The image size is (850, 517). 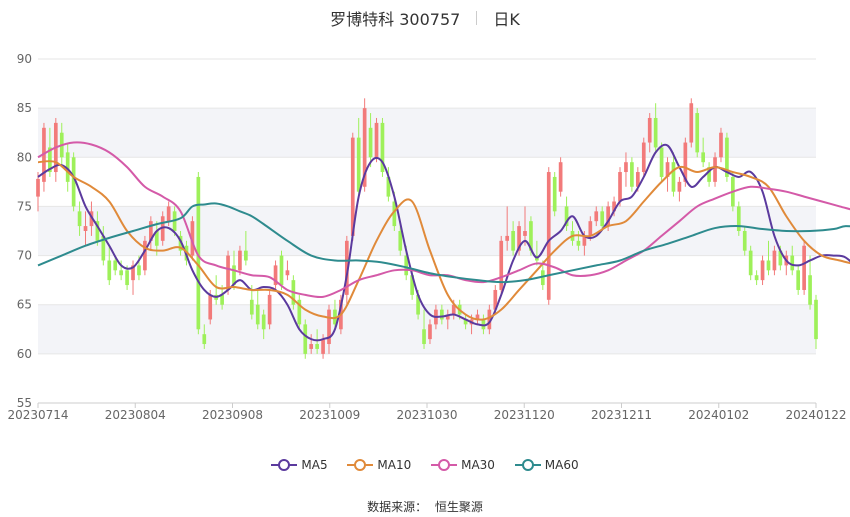 I want to click on y-tick-label: 65, so click(x=24, y=305).